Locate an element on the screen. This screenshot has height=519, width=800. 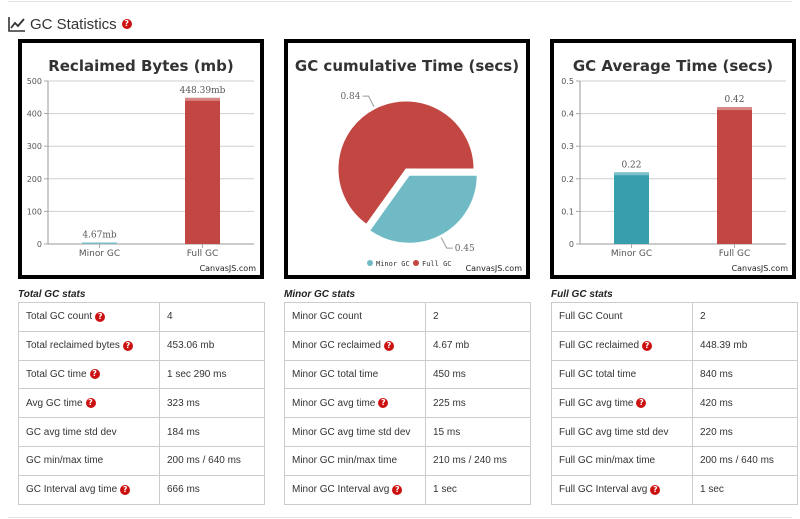
data-label: 0.45 is located at coordinates (465, 249).